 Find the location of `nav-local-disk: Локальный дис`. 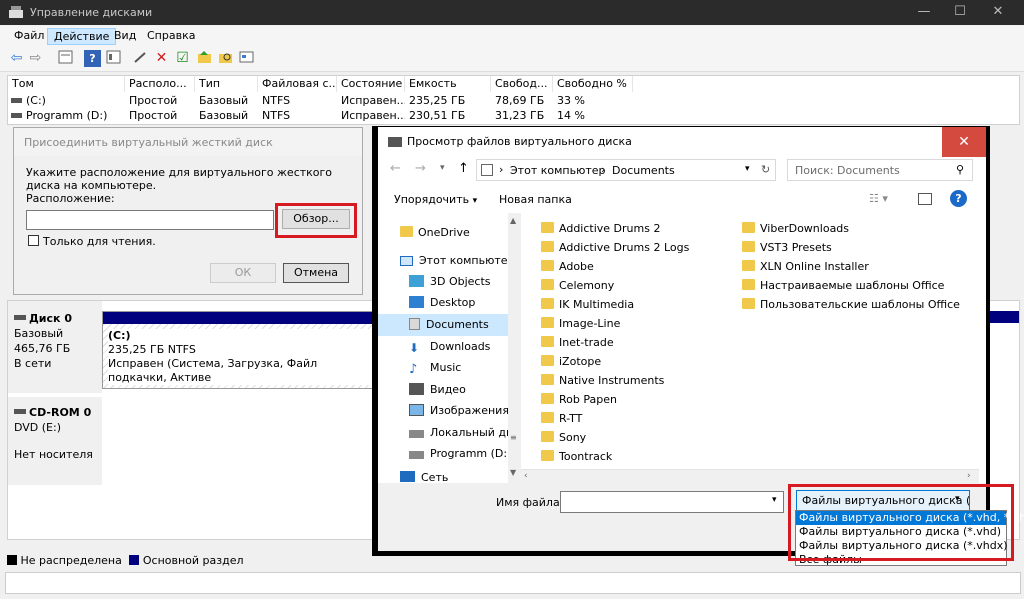

nav-local-disk: Локальный дис is located at coordinates (464, 433).